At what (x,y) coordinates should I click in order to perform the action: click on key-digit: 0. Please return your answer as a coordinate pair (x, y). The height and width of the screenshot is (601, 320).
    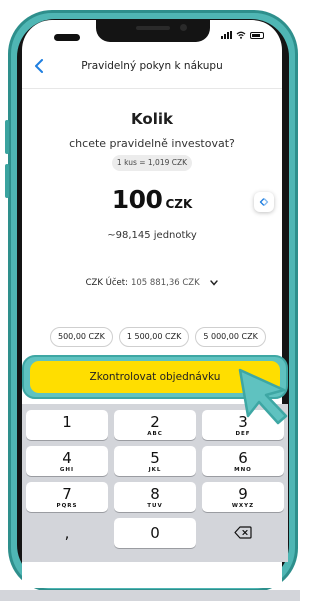
    Looking at the image, I should click on (155, 533).